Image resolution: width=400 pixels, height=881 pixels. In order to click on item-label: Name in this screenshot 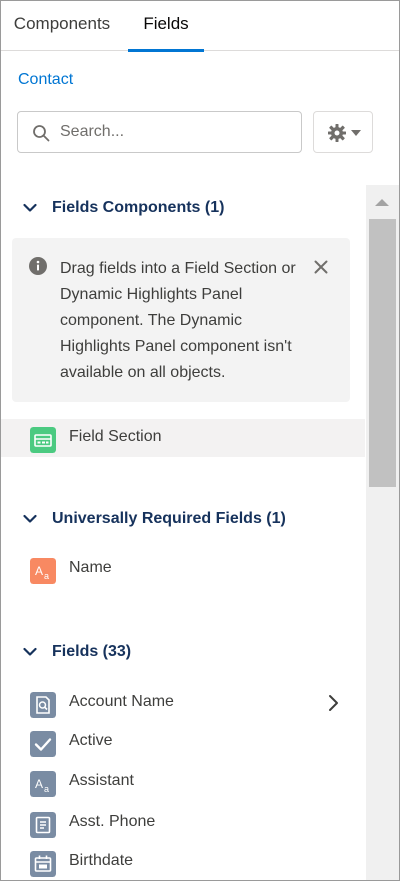, I will do `click(90, 567)`.